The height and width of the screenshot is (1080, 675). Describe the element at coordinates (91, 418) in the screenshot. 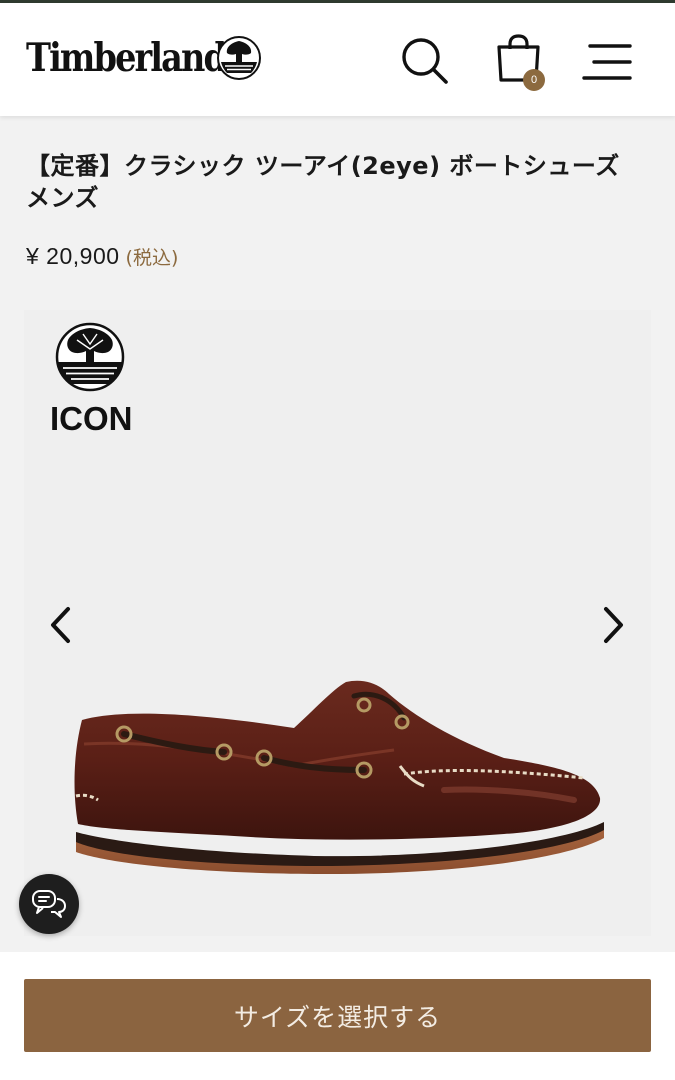

I see `icon-badge-label: ICON` at that location.